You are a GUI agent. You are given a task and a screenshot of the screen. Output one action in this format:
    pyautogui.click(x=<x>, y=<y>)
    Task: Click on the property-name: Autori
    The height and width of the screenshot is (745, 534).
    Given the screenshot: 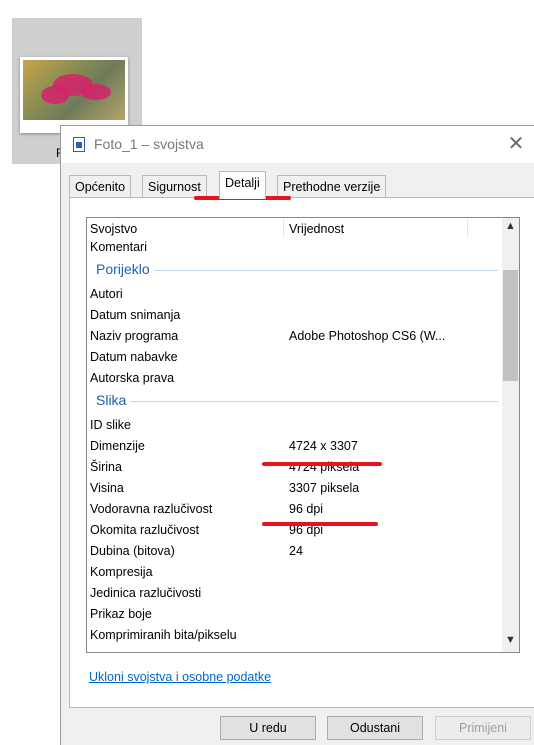 What is the action you would take?
    pyautogui.click(x=106, y=294)
    